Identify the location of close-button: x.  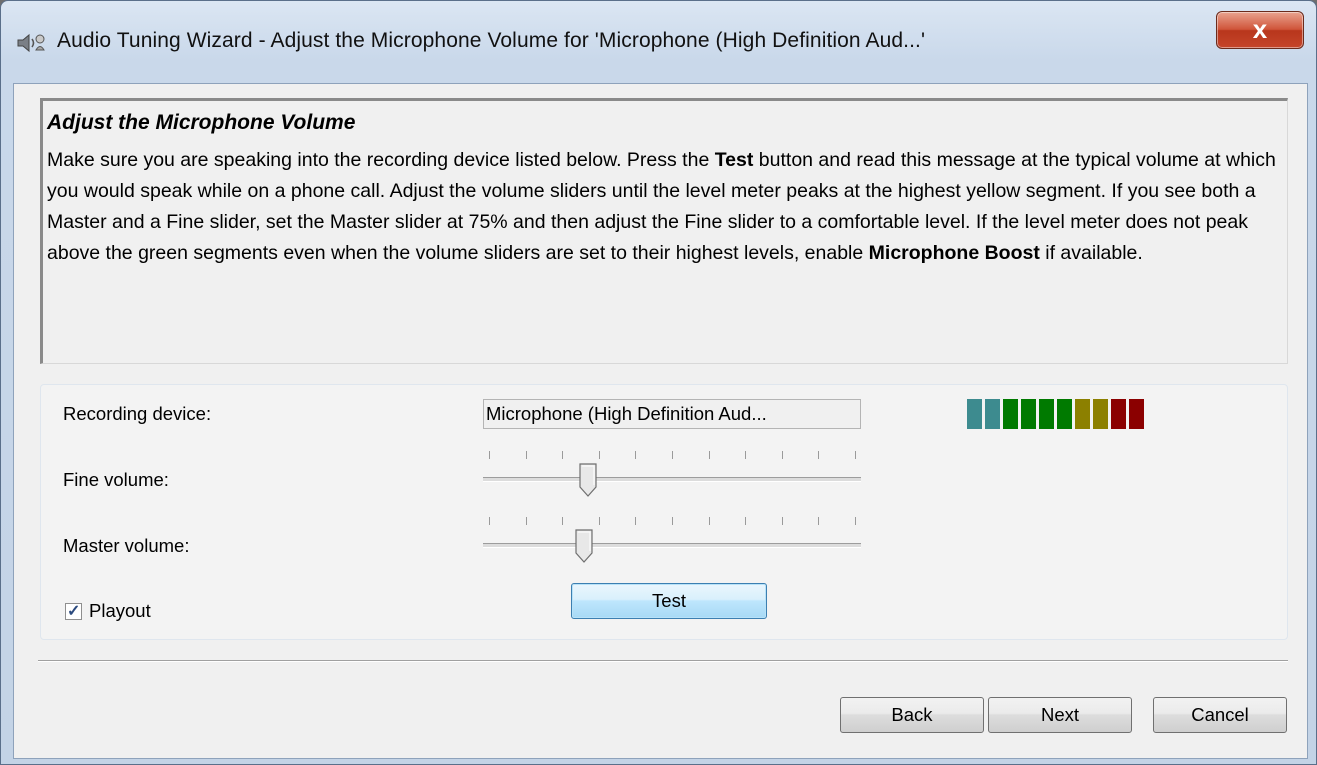
(1260, 30).